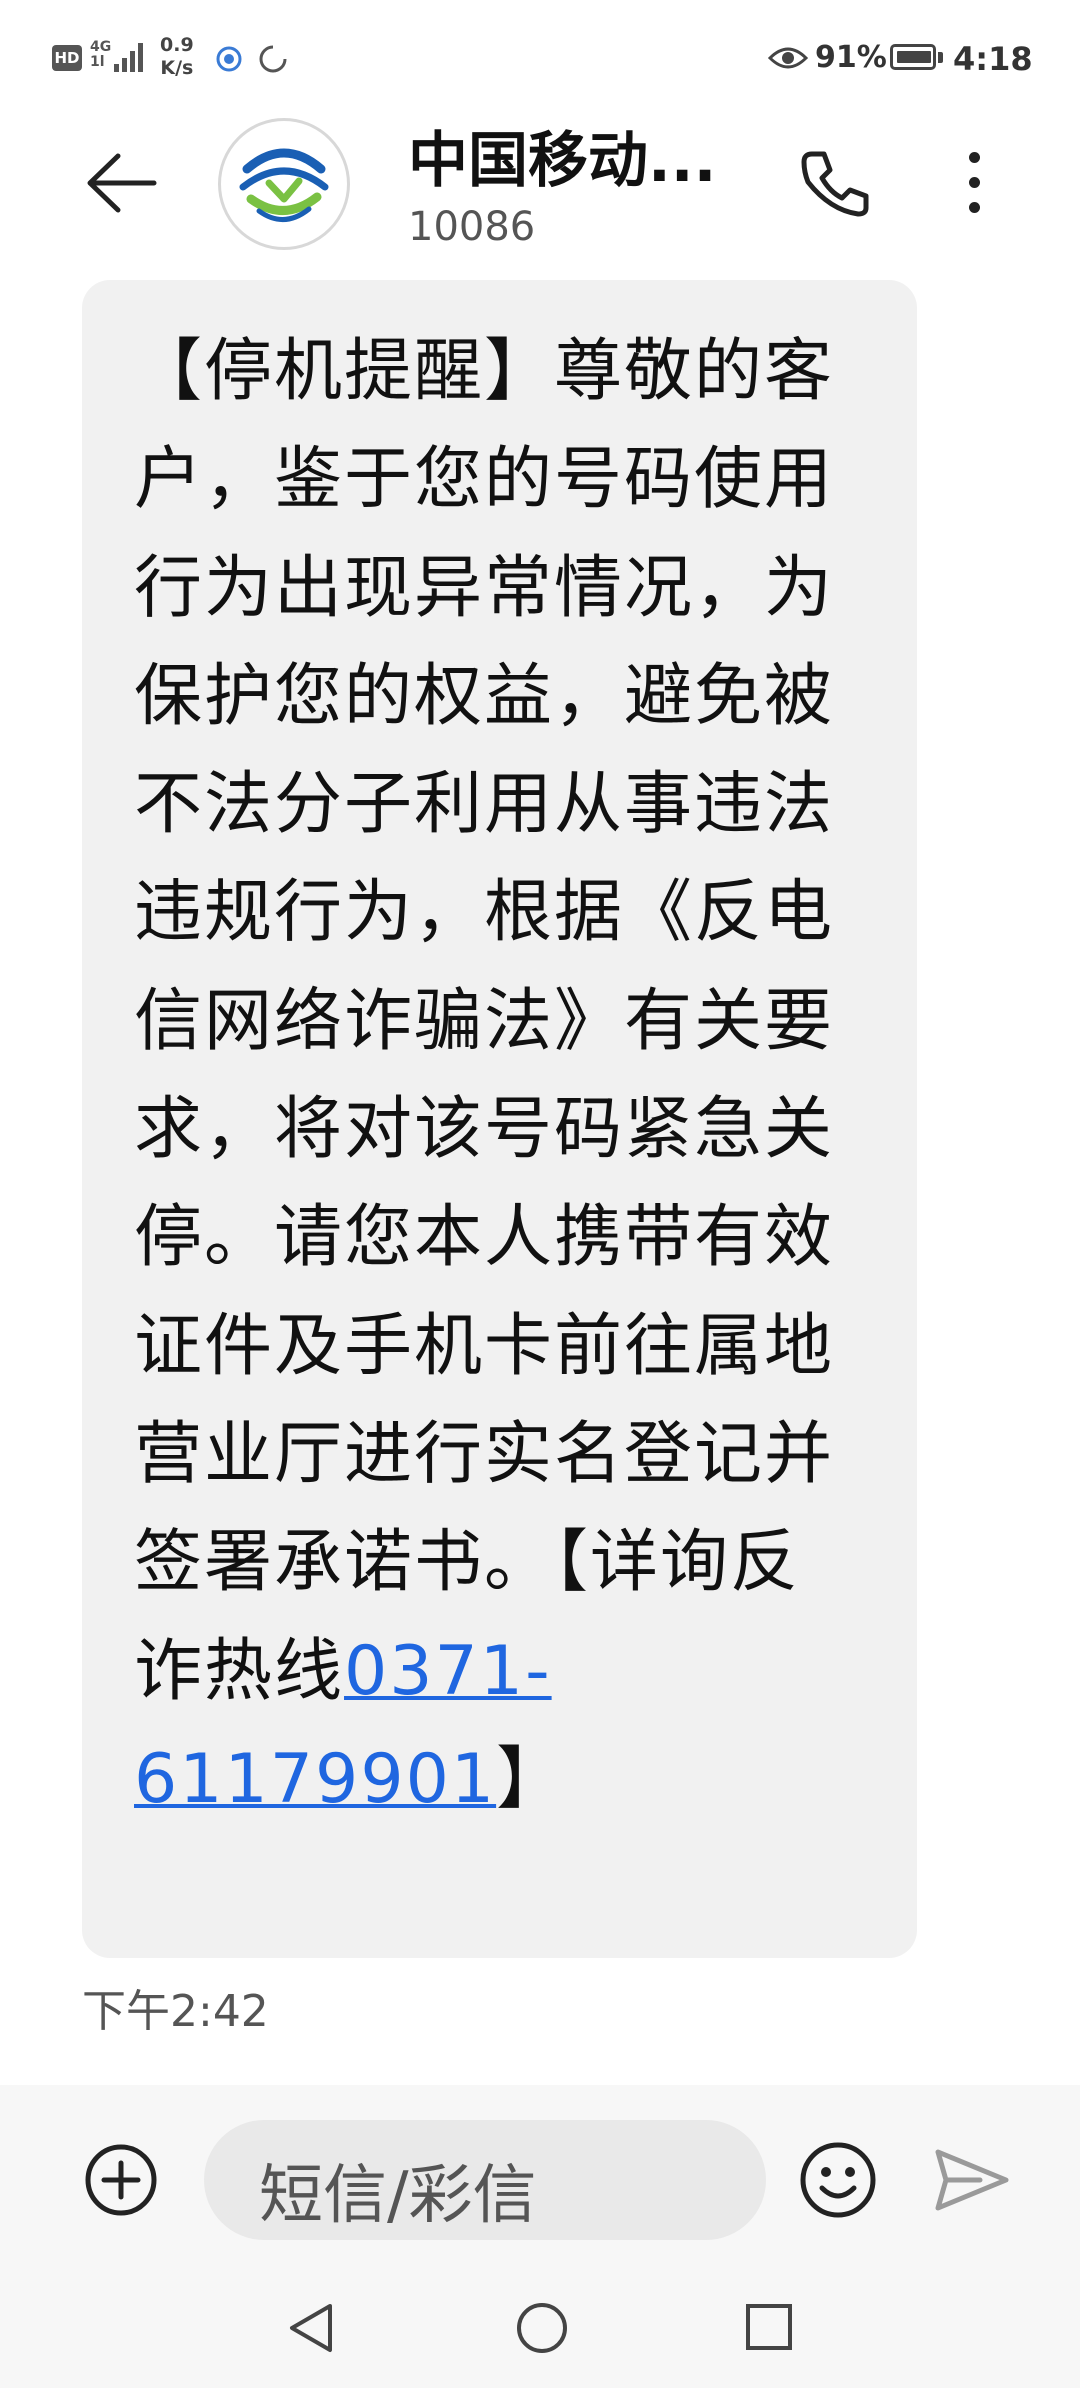  What do you see at coordinates (472, 227) in the screenshot?
I see `contact-number: 10086` at bounding box center [472, 227].